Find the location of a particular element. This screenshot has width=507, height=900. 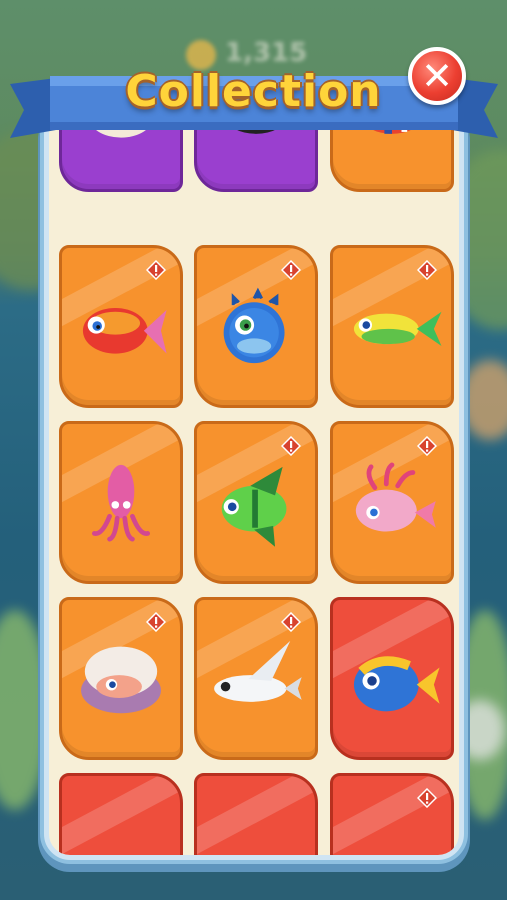

close-icon: ✕ is located at coordinates (437, 76).